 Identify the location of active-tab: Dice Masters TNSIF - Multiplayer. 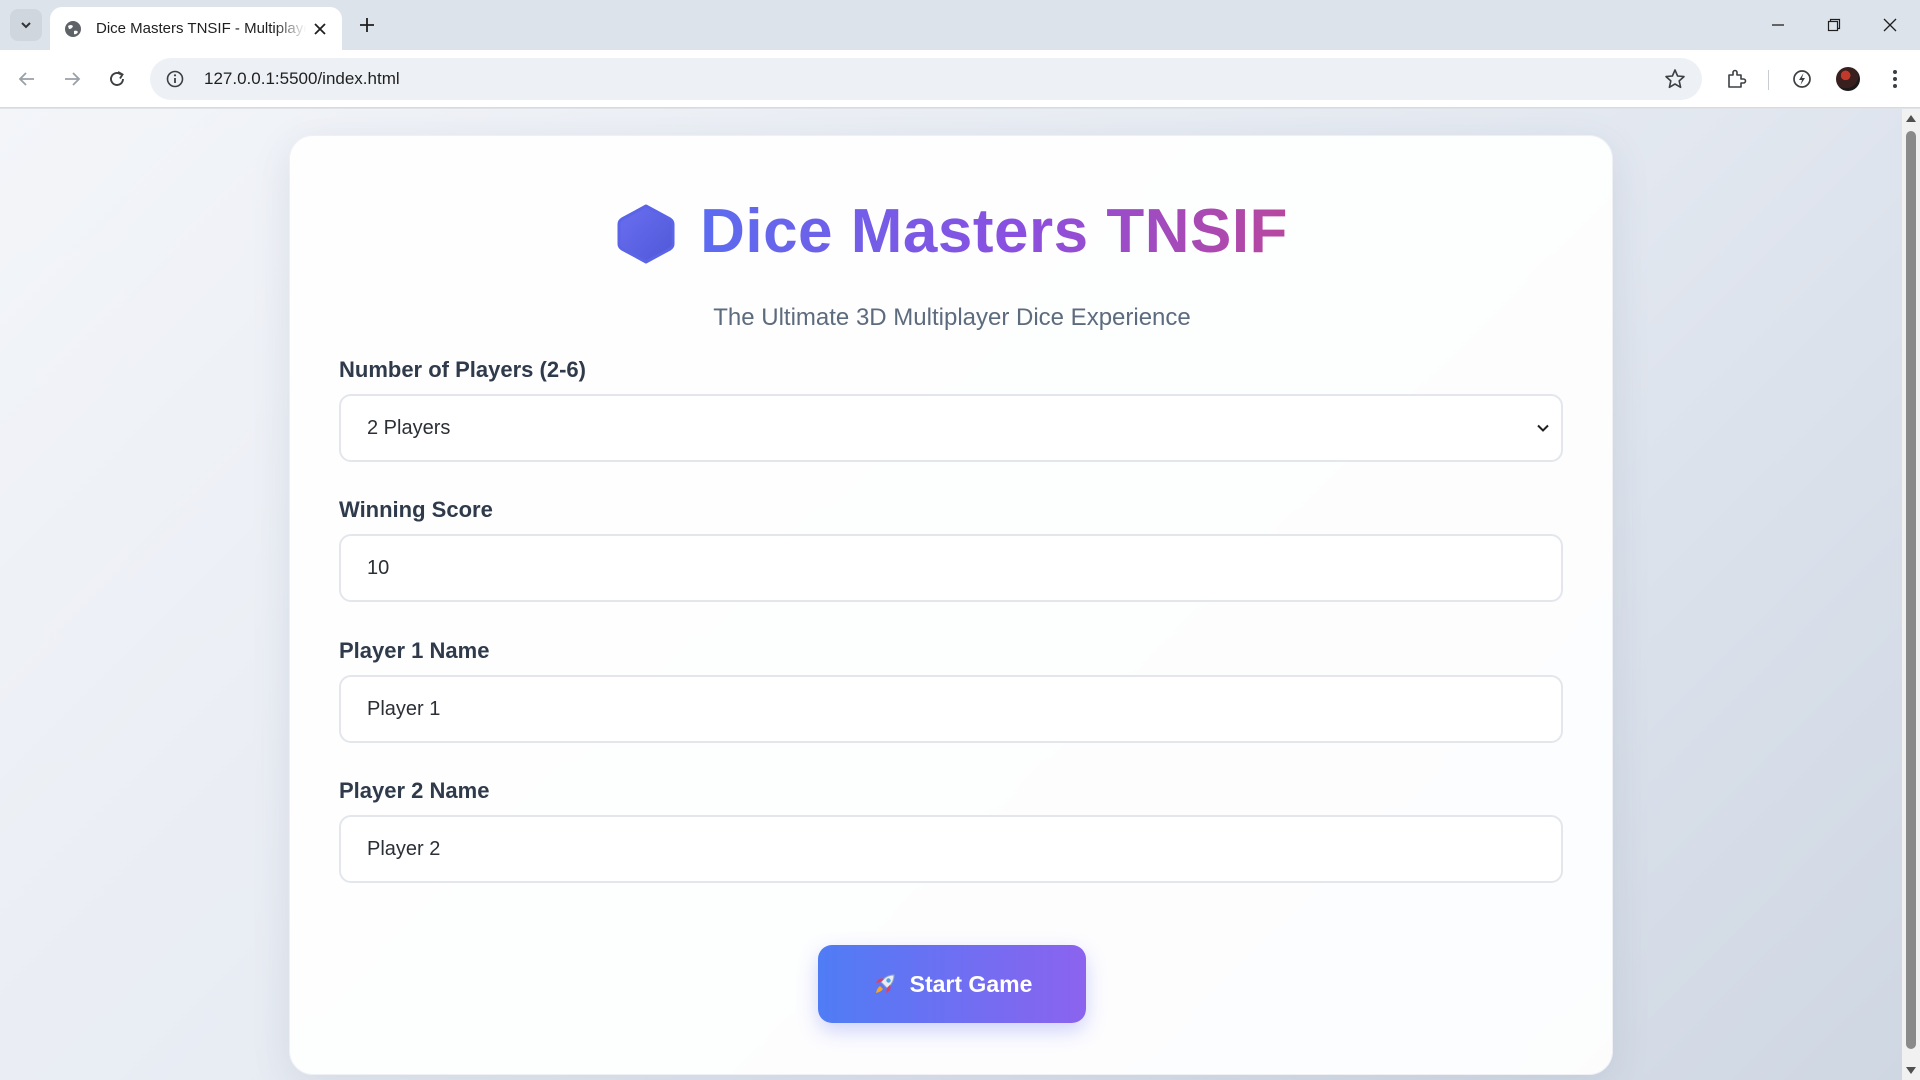
(196, 28).